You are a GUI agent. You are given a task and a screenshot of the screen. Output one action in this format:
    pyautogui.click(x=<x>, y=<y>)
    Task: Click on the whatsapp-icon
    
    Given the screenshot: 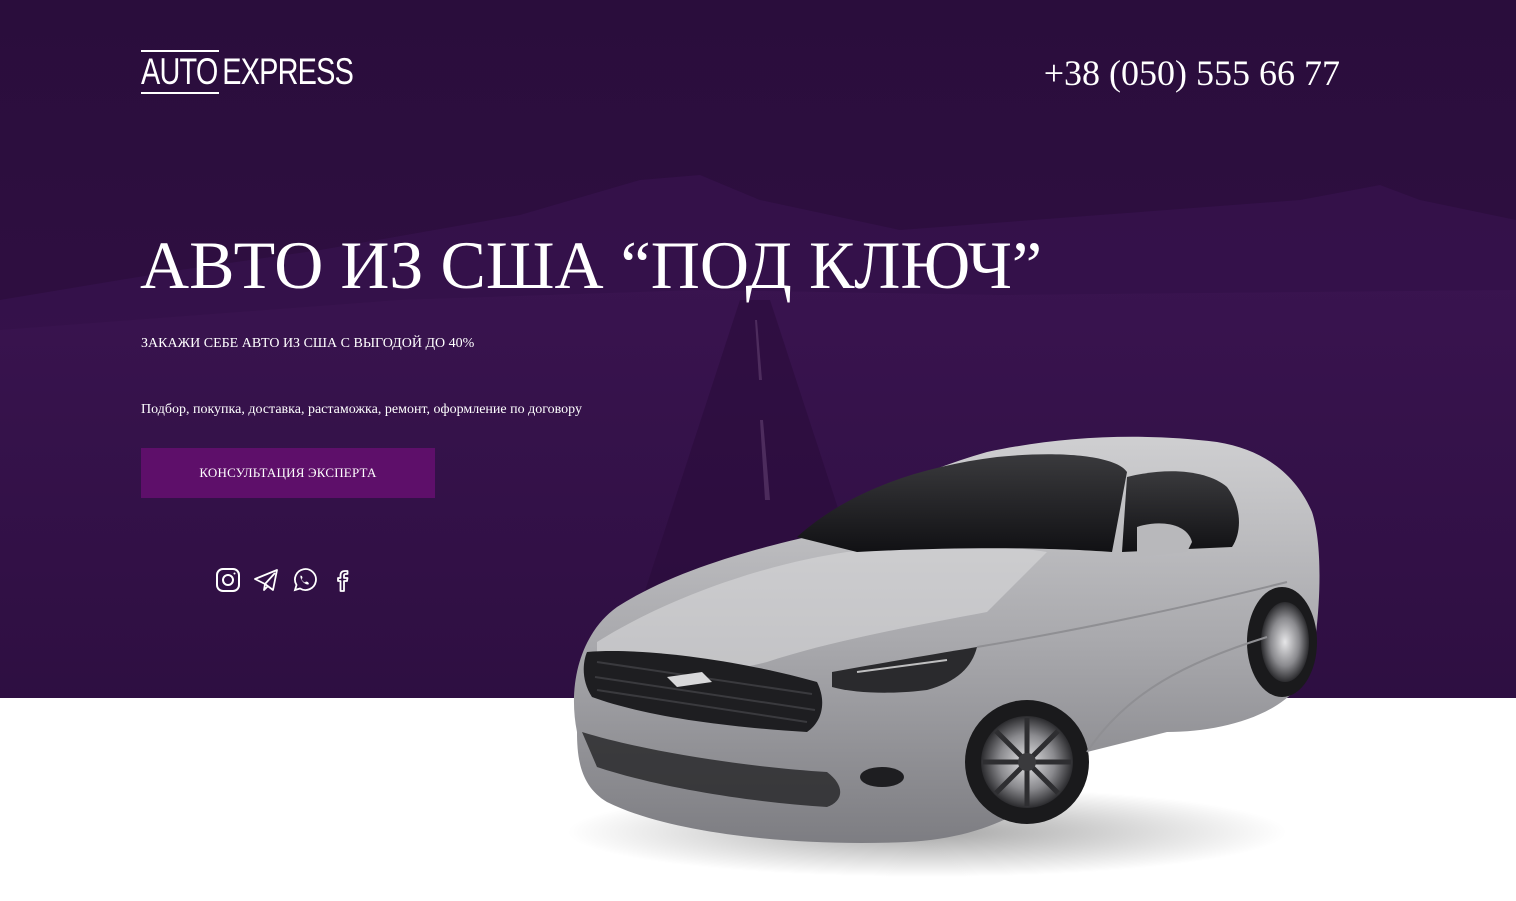 What is the action you would take?
    pyautogui.click(x=304, y=580)
    